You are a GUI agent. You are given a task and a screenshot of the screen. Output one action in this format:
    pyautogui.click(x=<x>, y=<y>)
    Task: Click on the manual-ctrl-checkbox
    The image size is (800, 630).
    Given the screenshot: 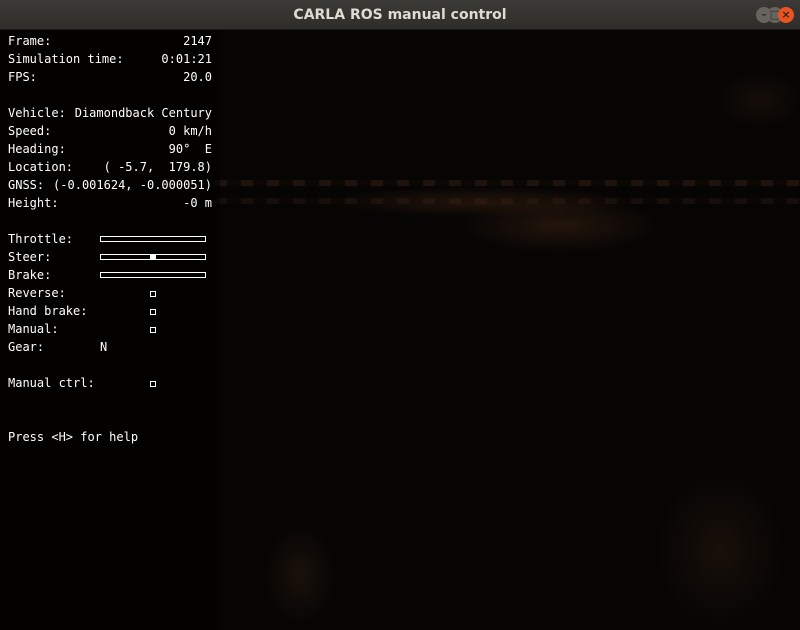 What is the action you would take?
    pyautogui.click(x=153, y=384)
    